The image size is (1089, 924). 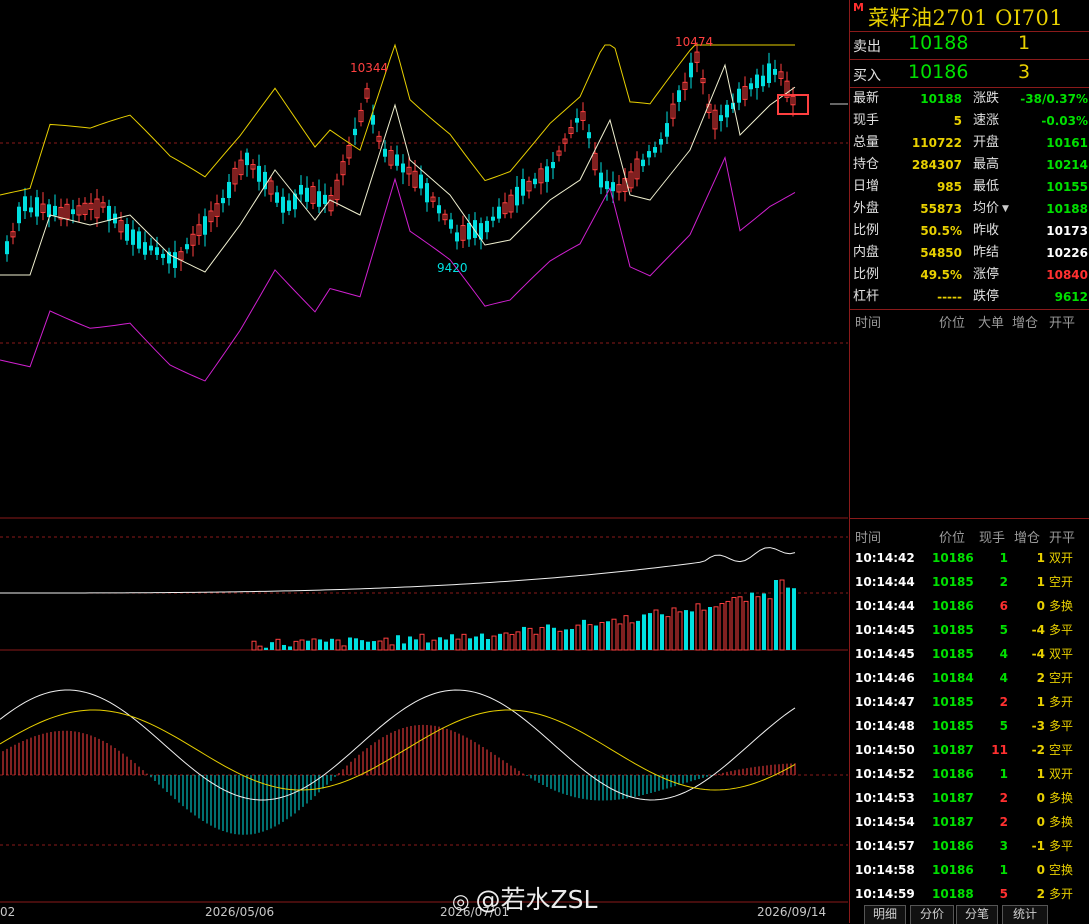 I want to click on market-badge: M, so click(x=858, y=7).